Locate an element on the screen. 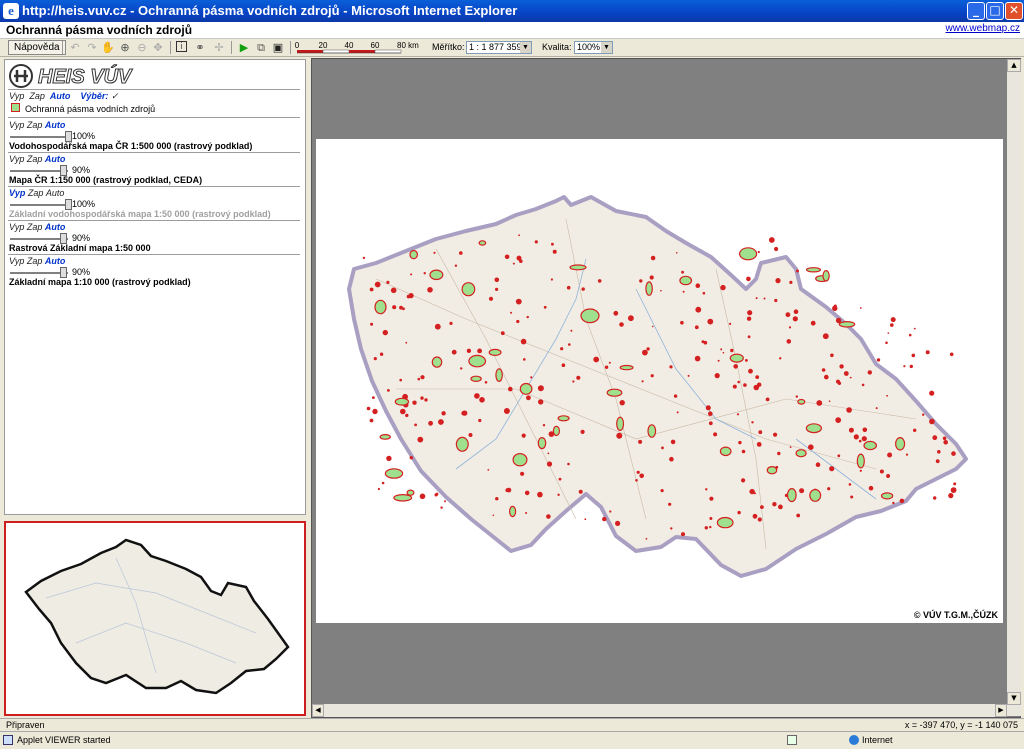 This screenshot has height=749, width=1024. vertical-scrollbar: ▲ ▼ is located at coordinates (1014, 387).